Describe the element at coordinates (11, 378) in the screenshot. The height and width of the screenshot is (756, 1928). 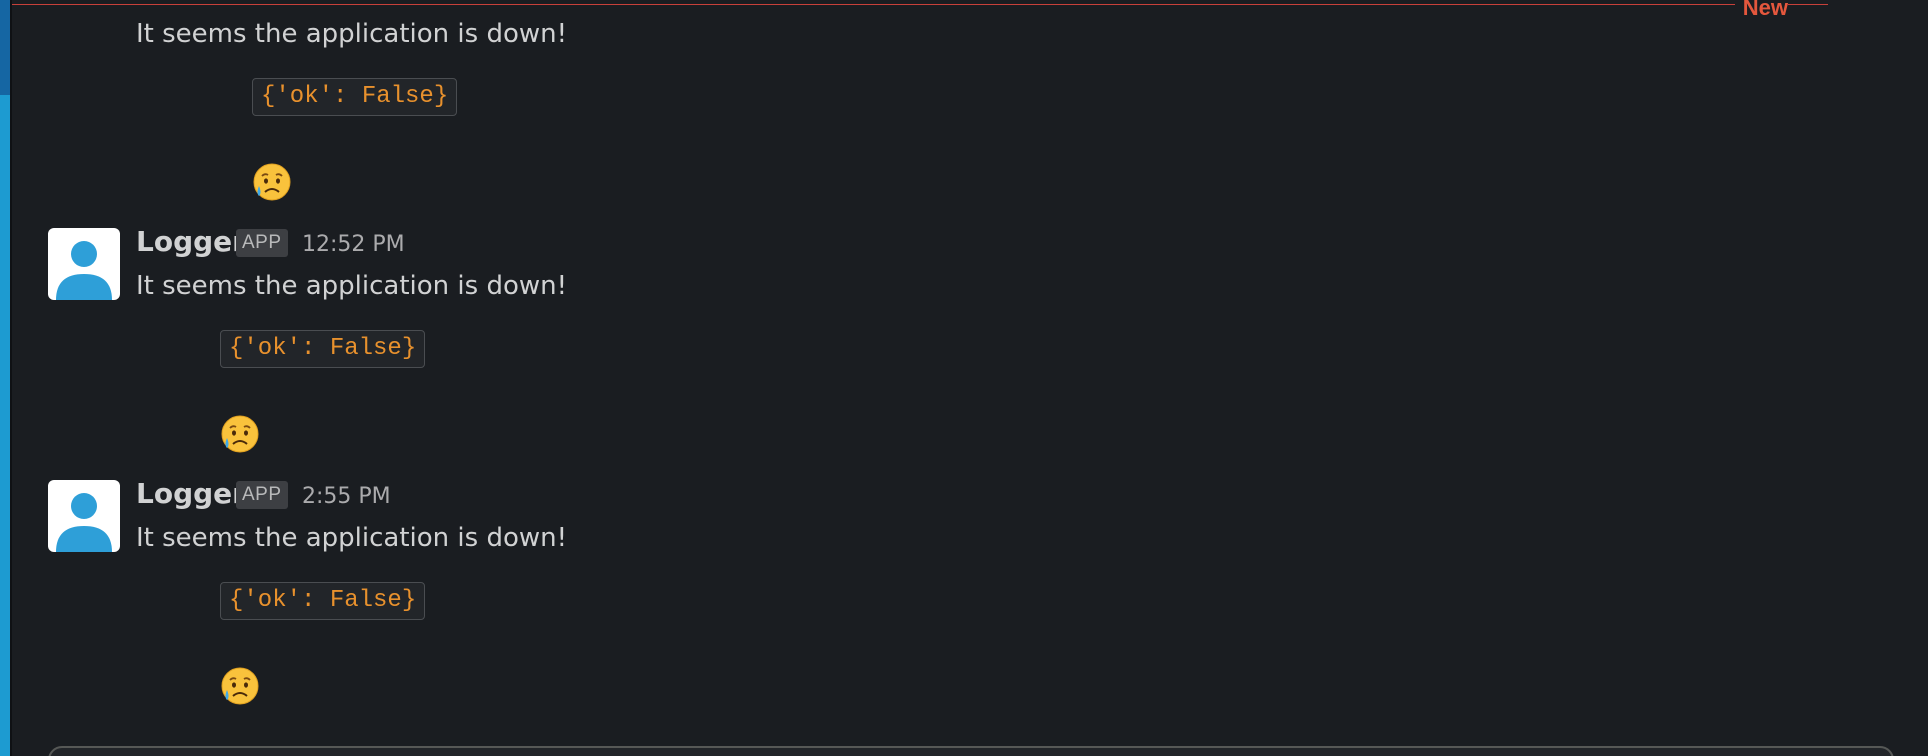
I see `left-rail-edge` at that location.